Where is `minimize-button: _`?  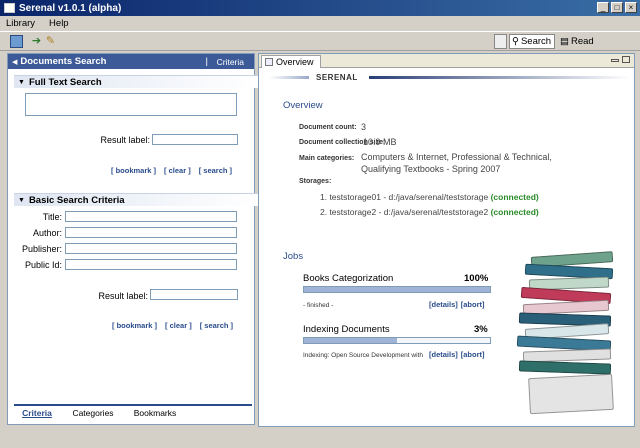
minimize-button: _ is located at coordinates (603, 7).